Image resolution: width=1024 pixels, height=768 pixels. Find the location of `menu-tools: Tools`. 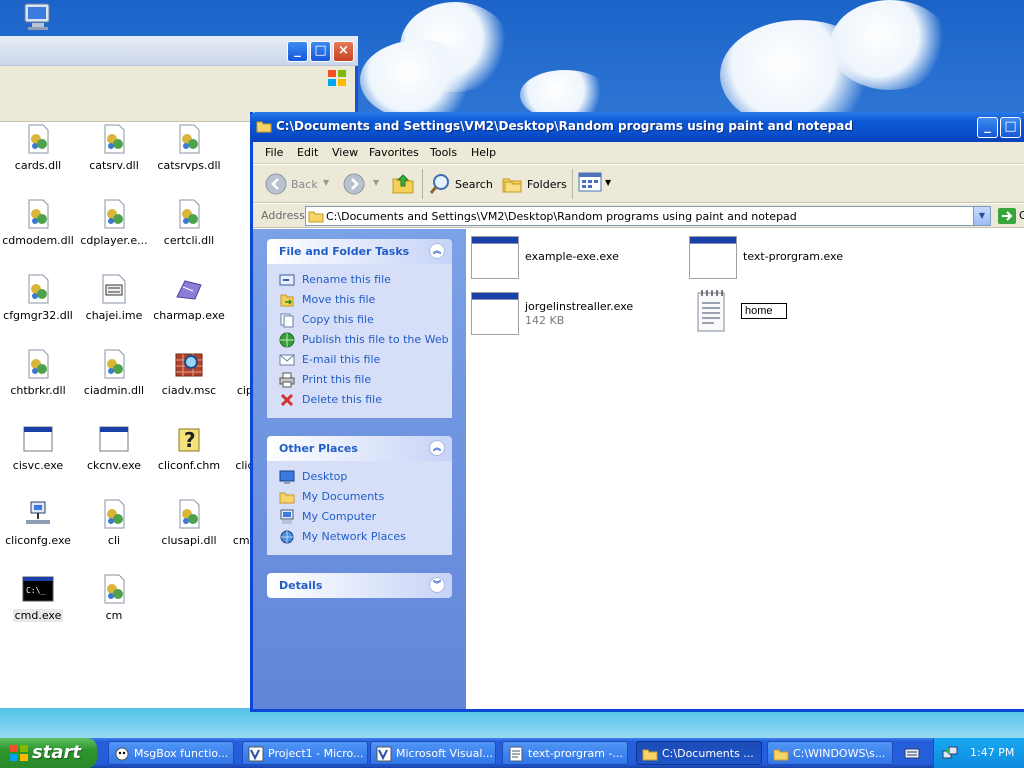

menu-tools: Tools is located at coordinates (443, 152).